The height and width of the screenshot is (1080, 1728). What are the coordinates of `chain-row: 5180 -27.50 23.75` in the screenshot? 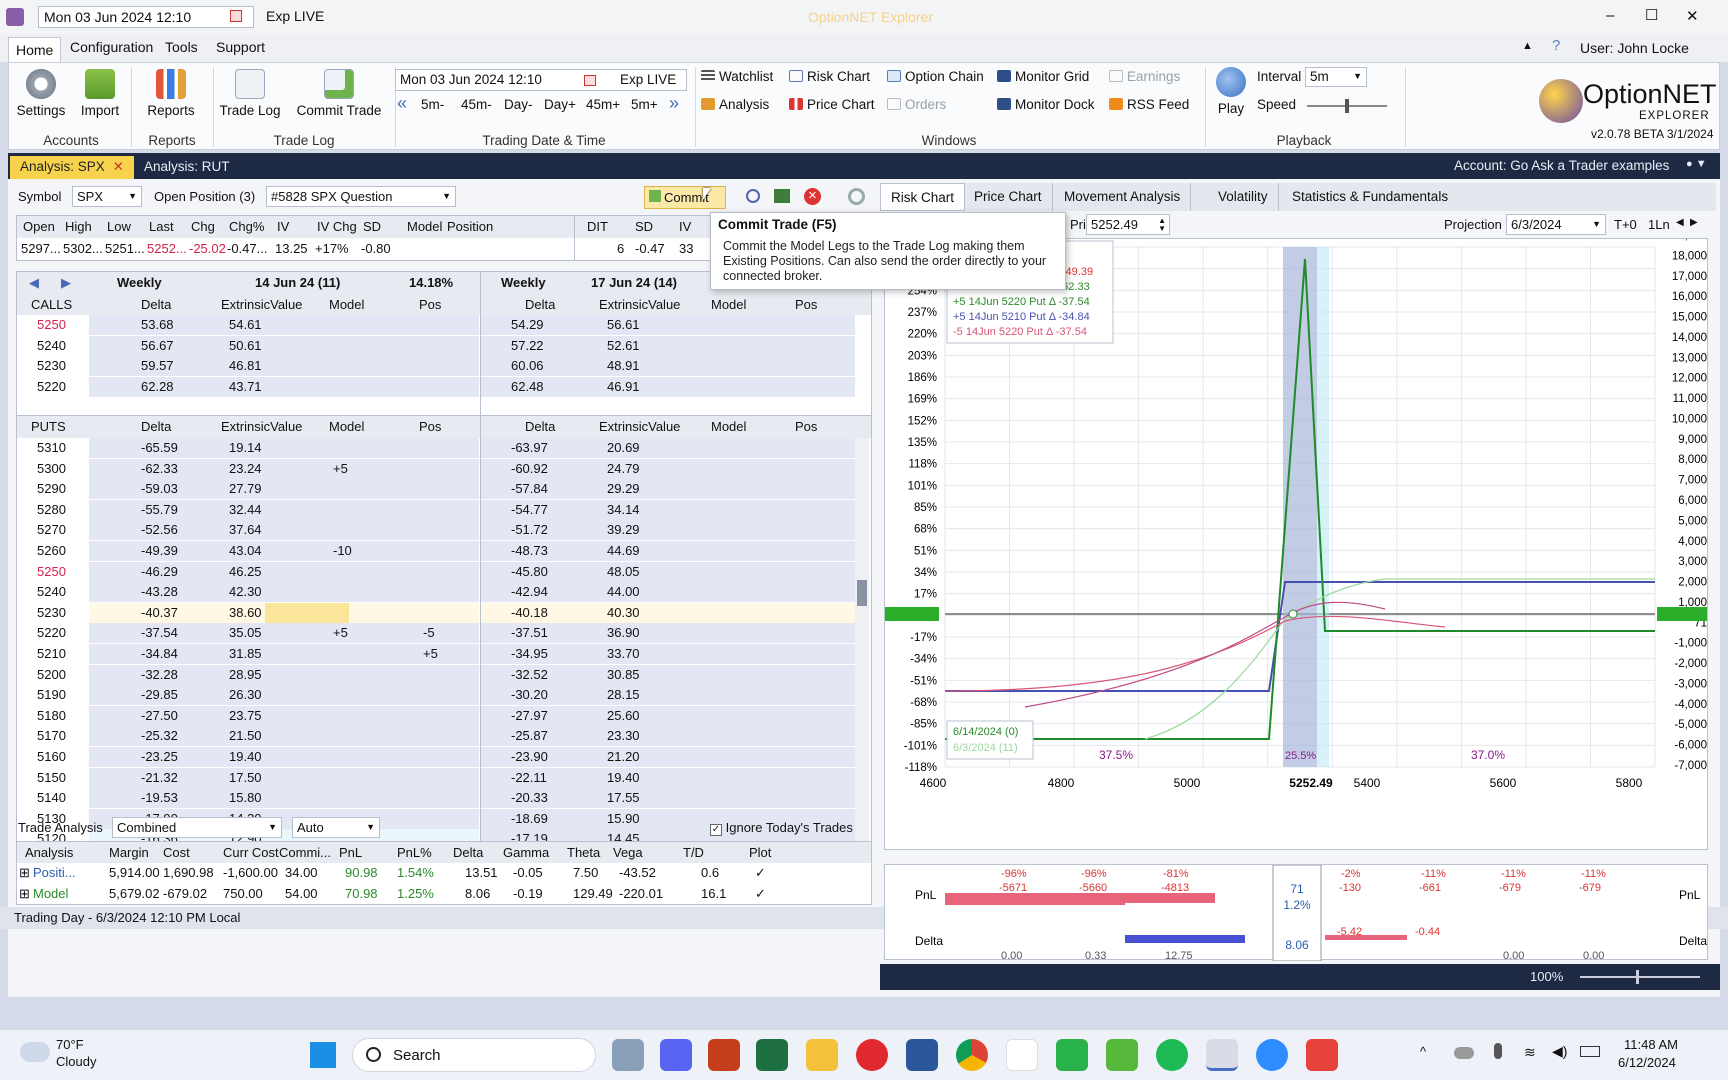 It's located at (249, 716).